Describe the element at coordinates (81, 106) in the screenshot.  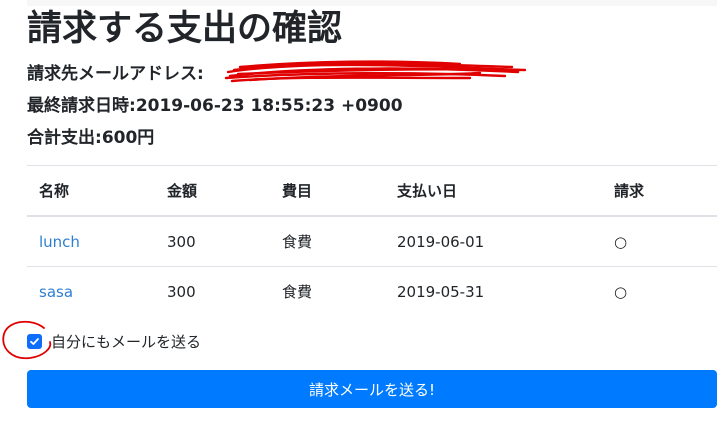
I see `last-billed-label: 最終請求日時:` at that location.